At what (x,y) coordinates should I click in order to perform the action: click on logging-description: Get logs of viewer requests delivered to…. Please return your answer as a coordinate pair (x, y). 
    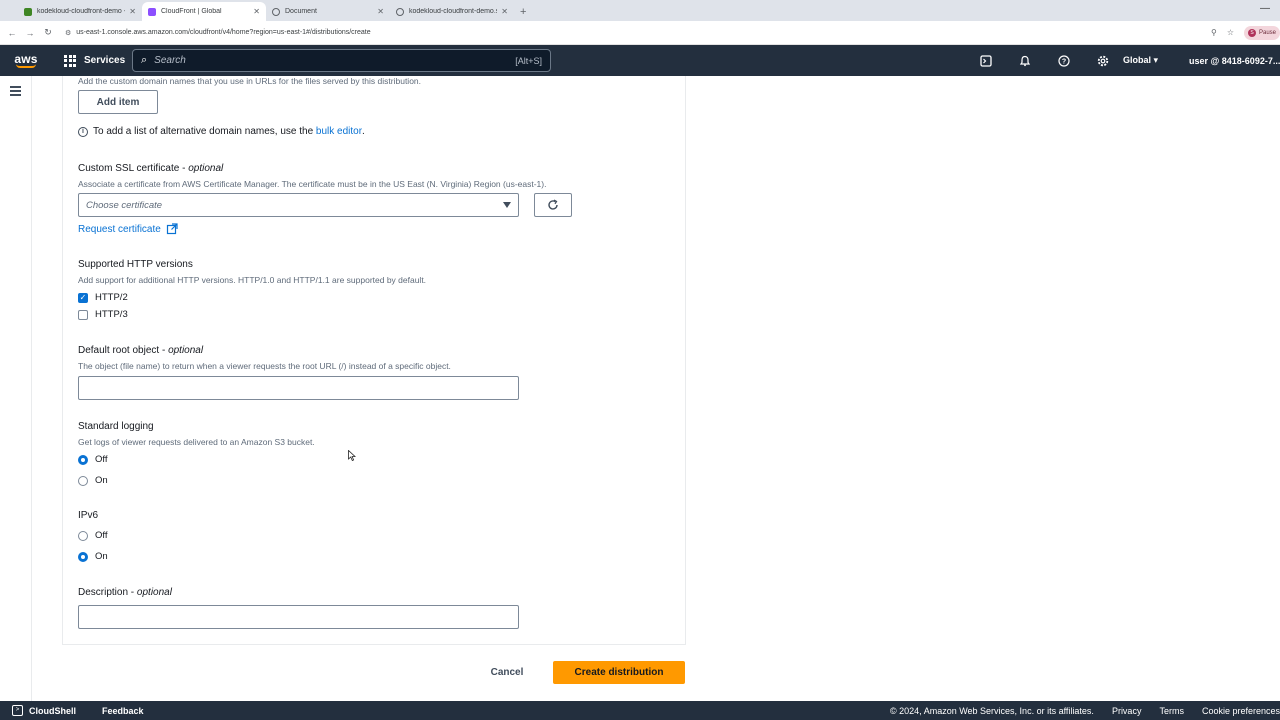
    Looking at the image, I should click on (196, 442).